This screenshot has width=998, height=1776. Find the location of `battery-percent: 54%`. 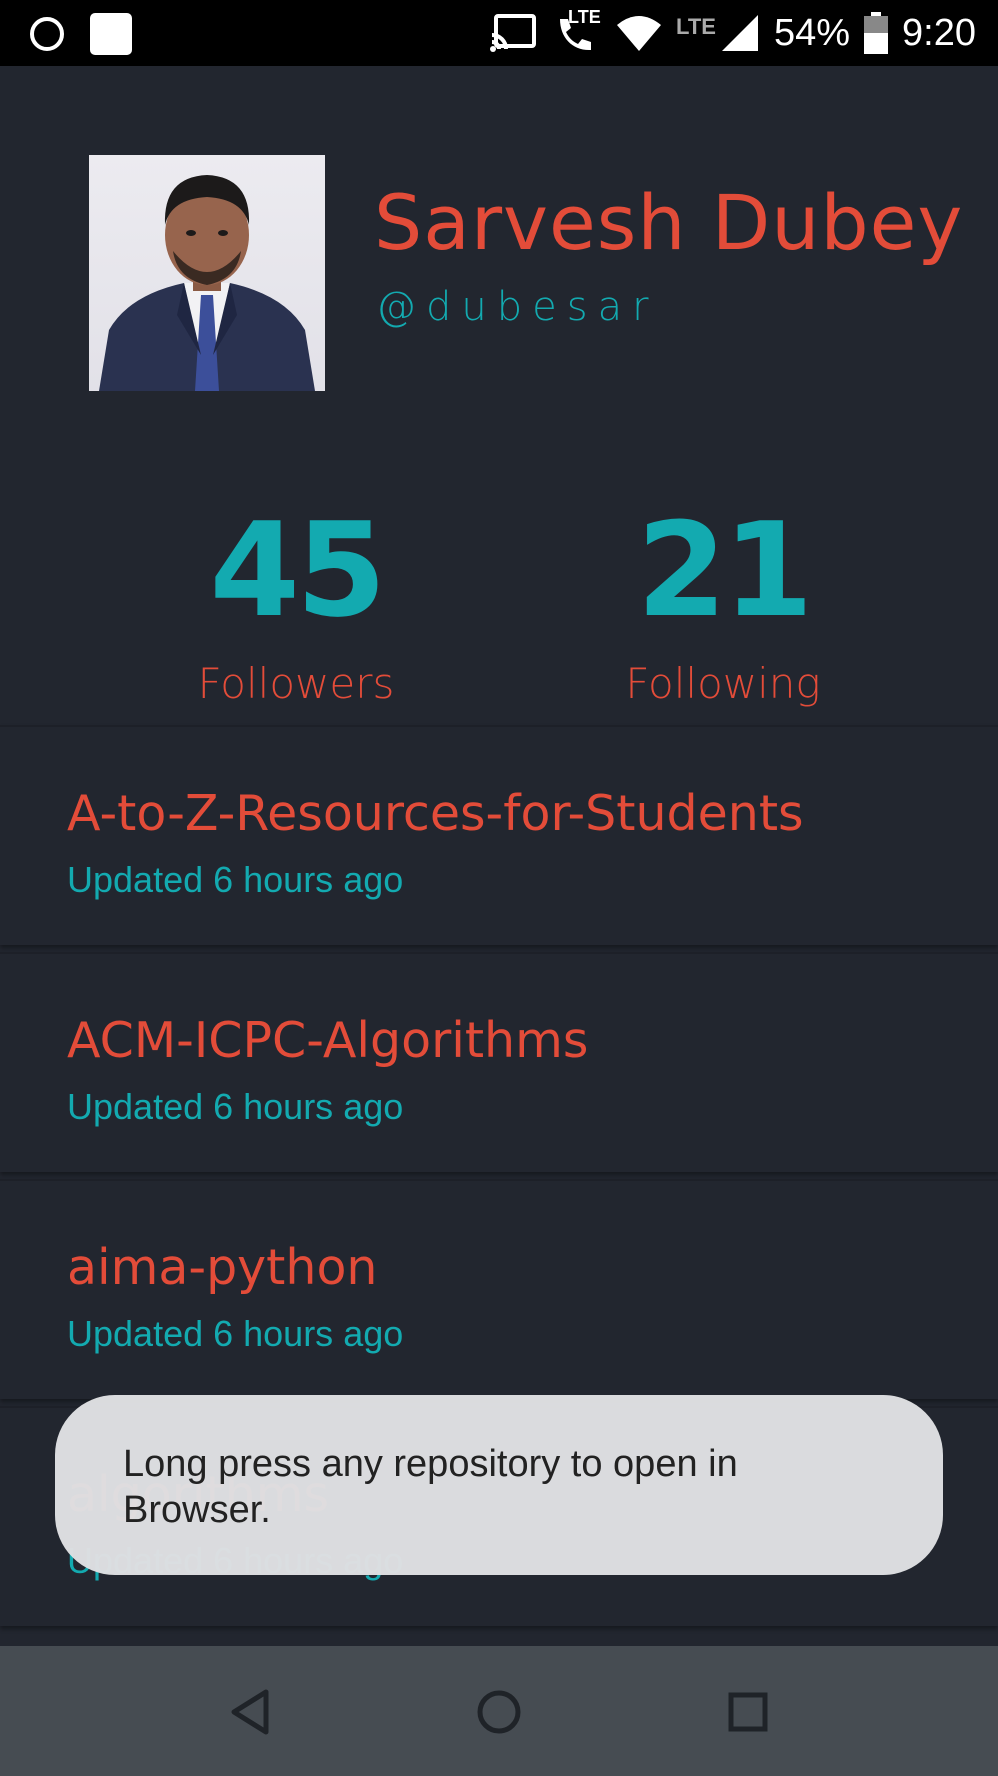

battery-percent: 54% is located at coordinates (812, 32).